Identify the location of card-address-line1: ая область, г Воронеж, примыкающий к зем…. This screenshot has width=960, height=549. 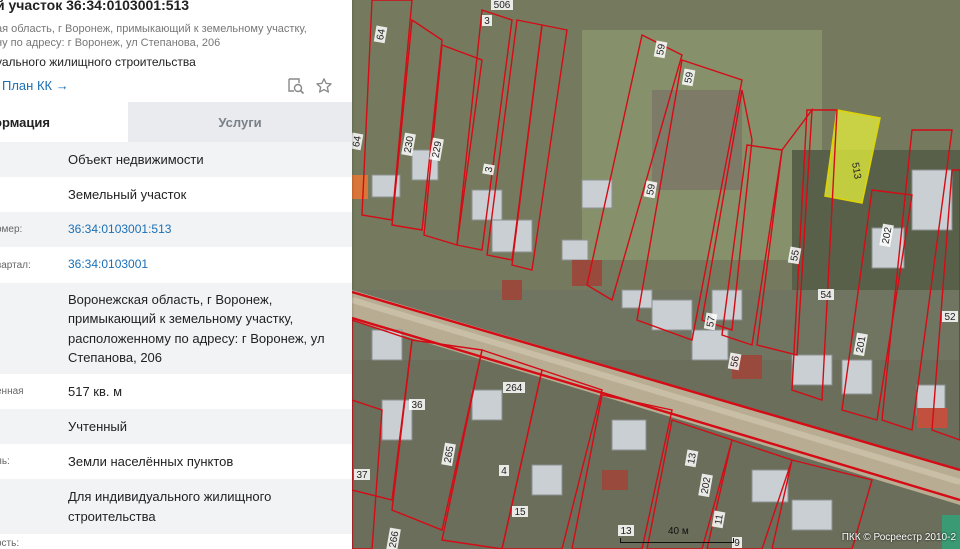
(153, 29).